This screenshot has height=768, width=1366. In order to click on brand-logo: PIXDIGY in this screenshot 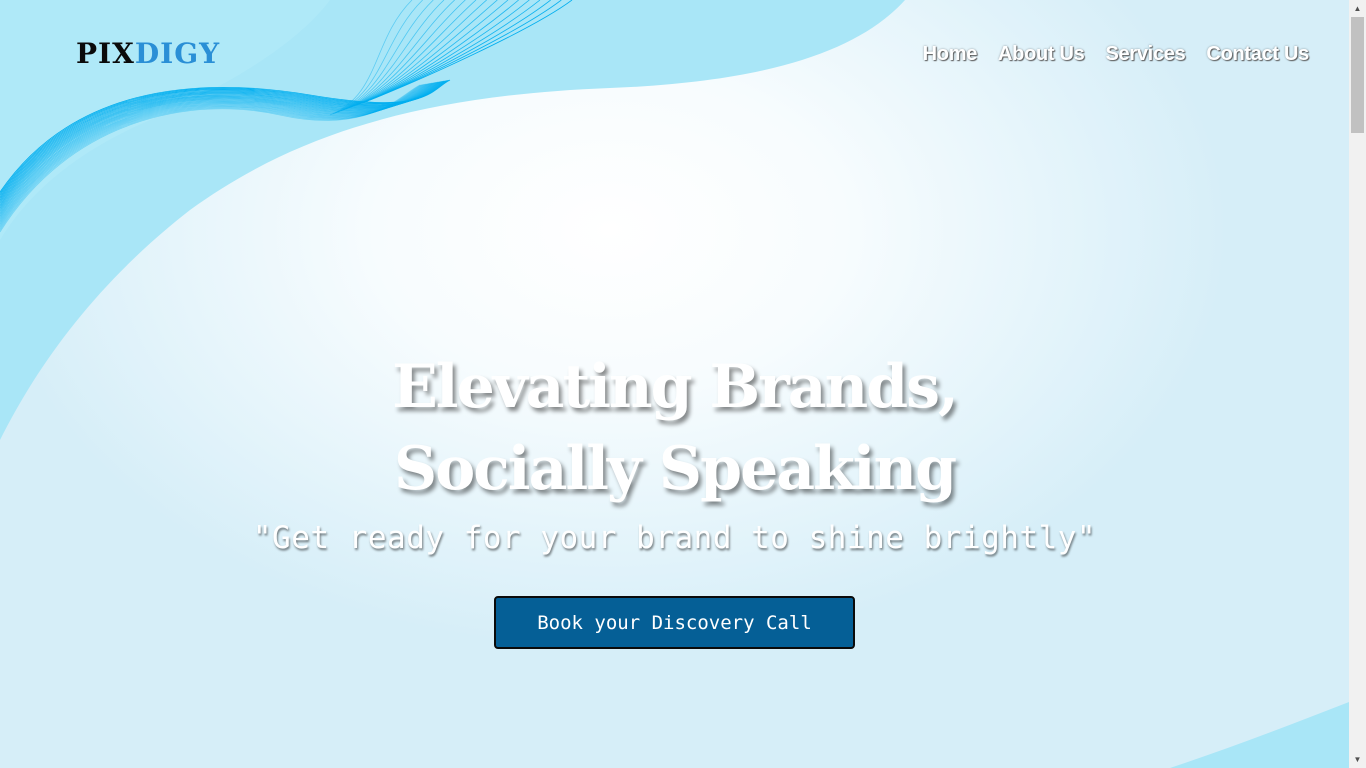, I will do `click(148, 54)`.